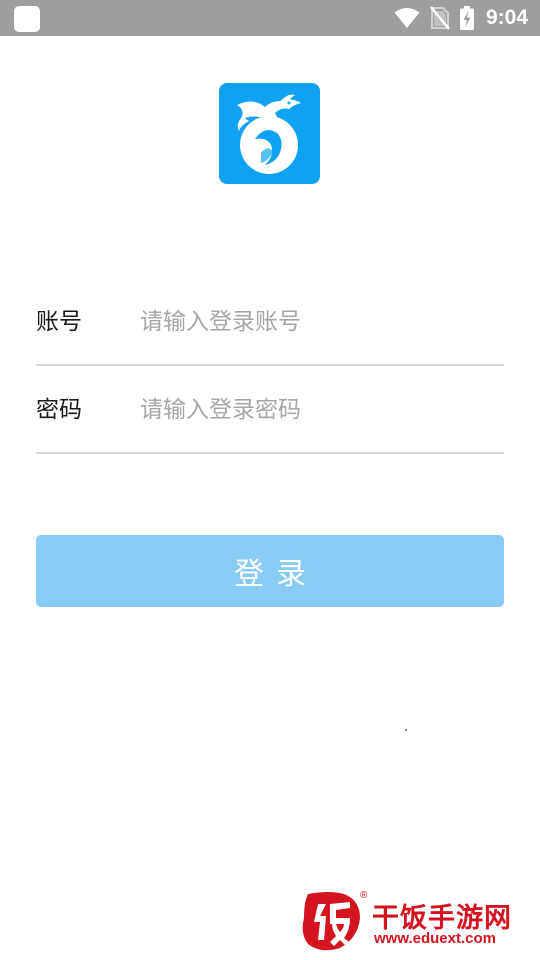 The image size is (540, 960). Describe the element at coordinates (435, 938) in the screenshot. I see `watermark-url: www.eduext.com` at that location.